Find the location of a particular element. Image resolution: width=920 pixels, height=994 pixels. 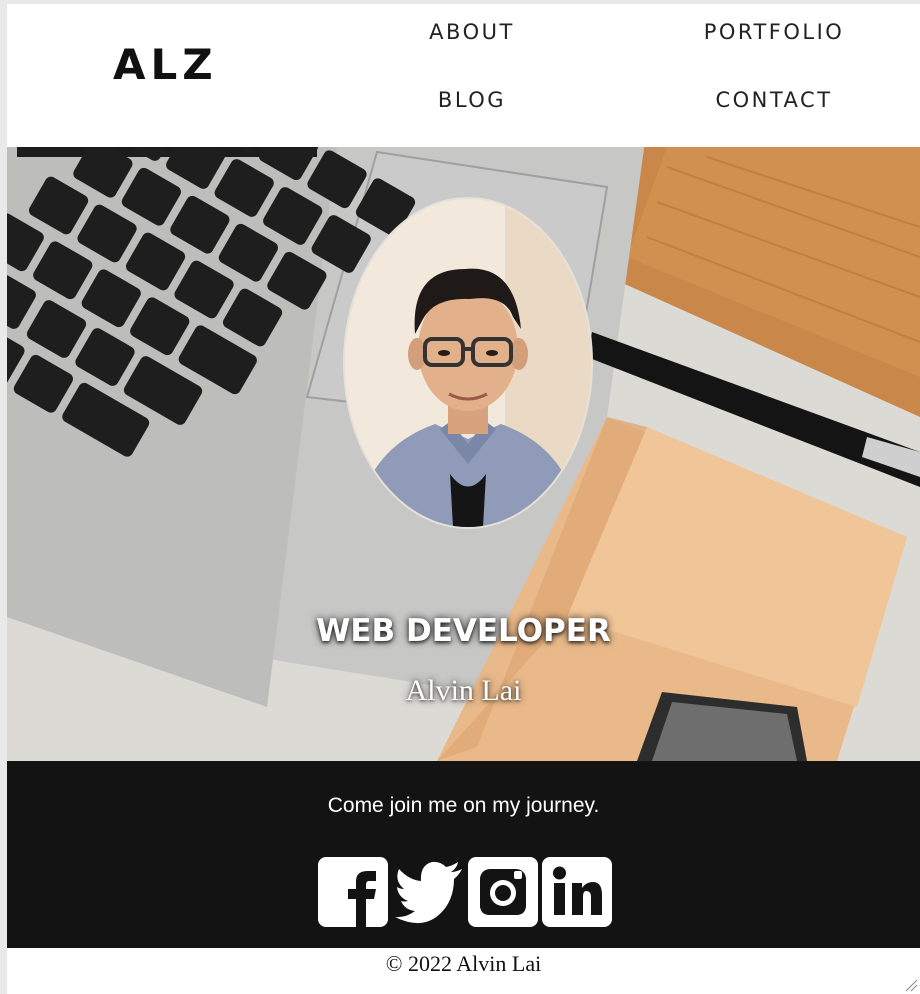

site-footer: © 2022 Alvin Lai is located at coordinates (463, 971).